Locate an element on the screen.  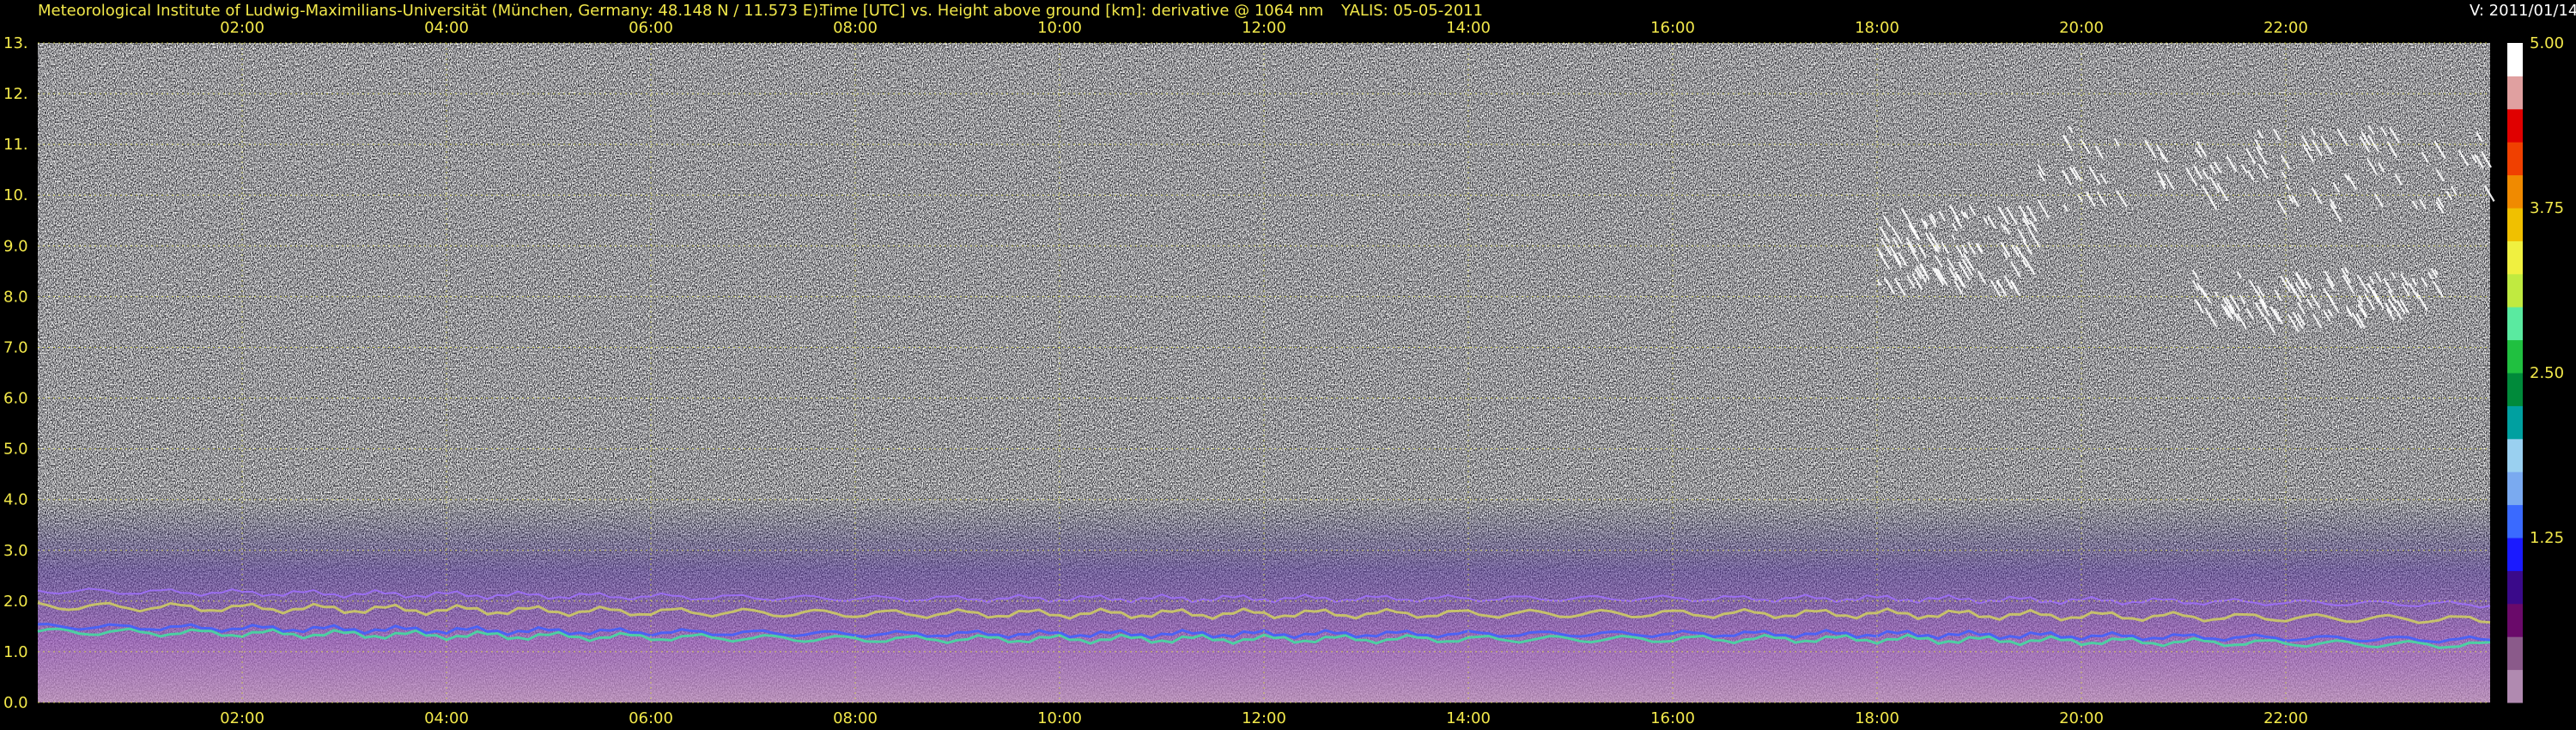
y-tick-label: 9.0 is located at coordinates (15, 246).